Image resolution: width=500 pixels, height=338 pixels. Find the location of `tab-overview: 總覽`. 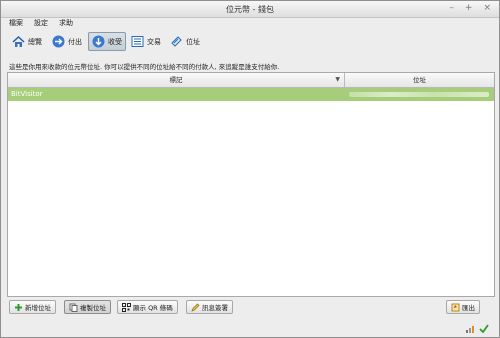

tab-overview: 總覽 is located at coordinates (27, 41).